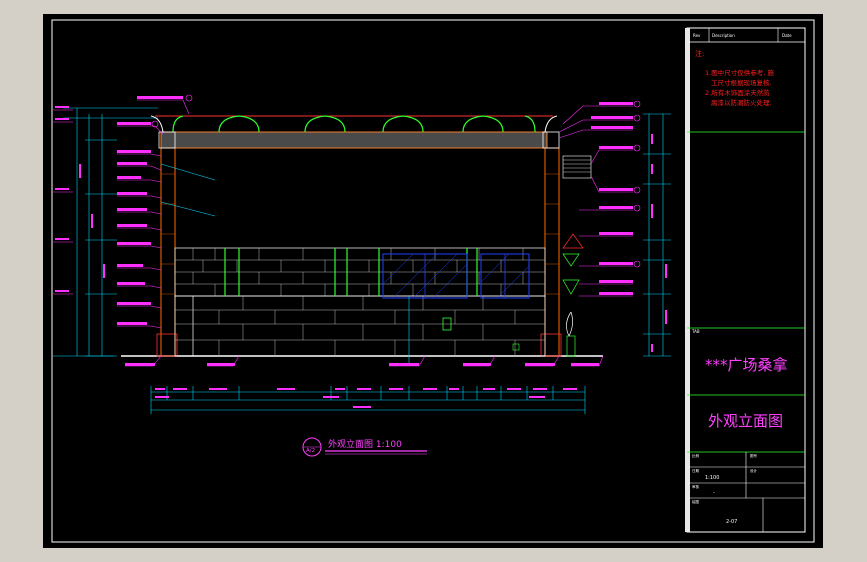 The image size is (867, 562). Describe the element at coordinates (745, 421) in the screenshot. I see `drawing-name: 外观立面图` at that location.